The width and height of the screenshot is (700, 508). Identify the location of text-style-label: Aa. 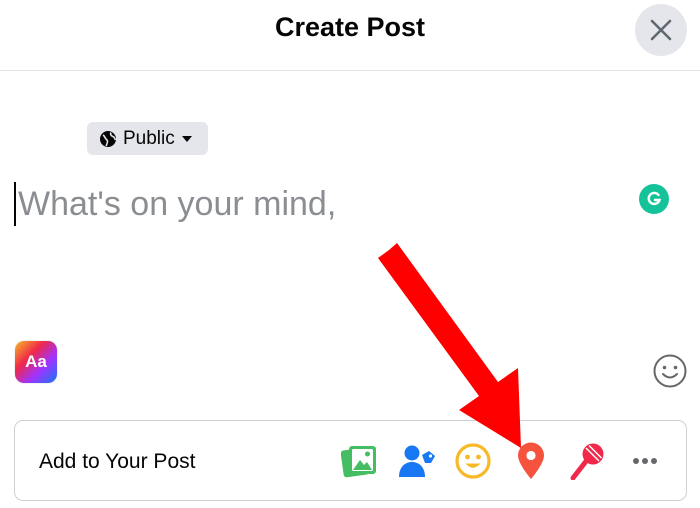
(36, 361).